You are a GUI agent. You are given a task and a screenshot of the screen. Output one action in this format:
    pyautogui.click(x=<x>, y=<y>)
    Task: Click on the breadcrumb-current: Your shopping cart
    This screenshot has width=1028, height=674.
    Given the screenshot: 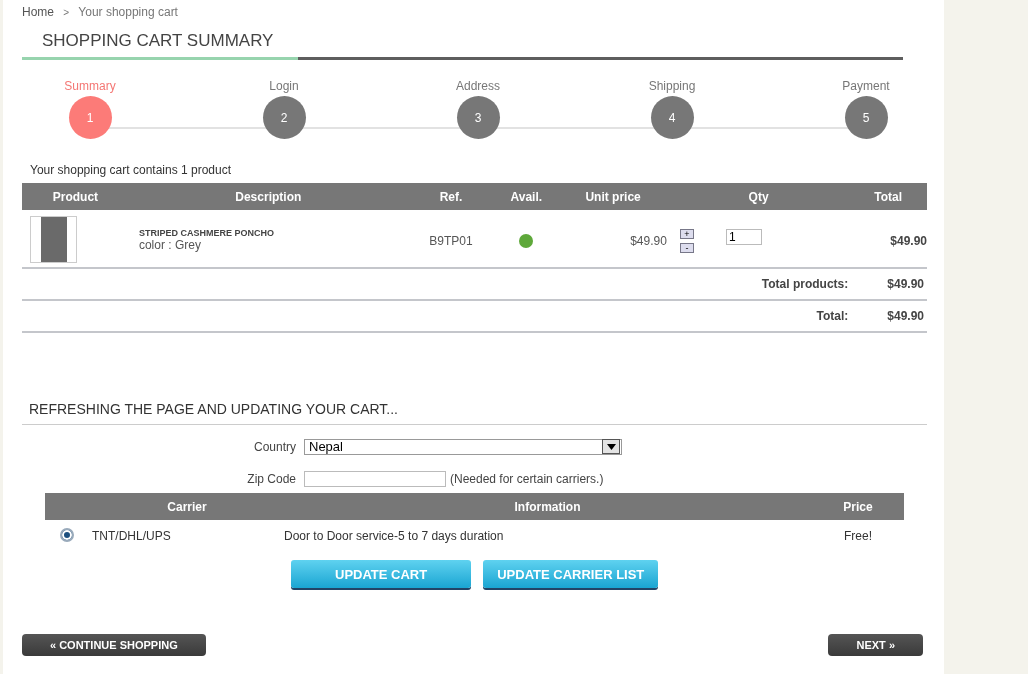 What is the action you would take?
    pyautogui.click(x=128, y=12)
    